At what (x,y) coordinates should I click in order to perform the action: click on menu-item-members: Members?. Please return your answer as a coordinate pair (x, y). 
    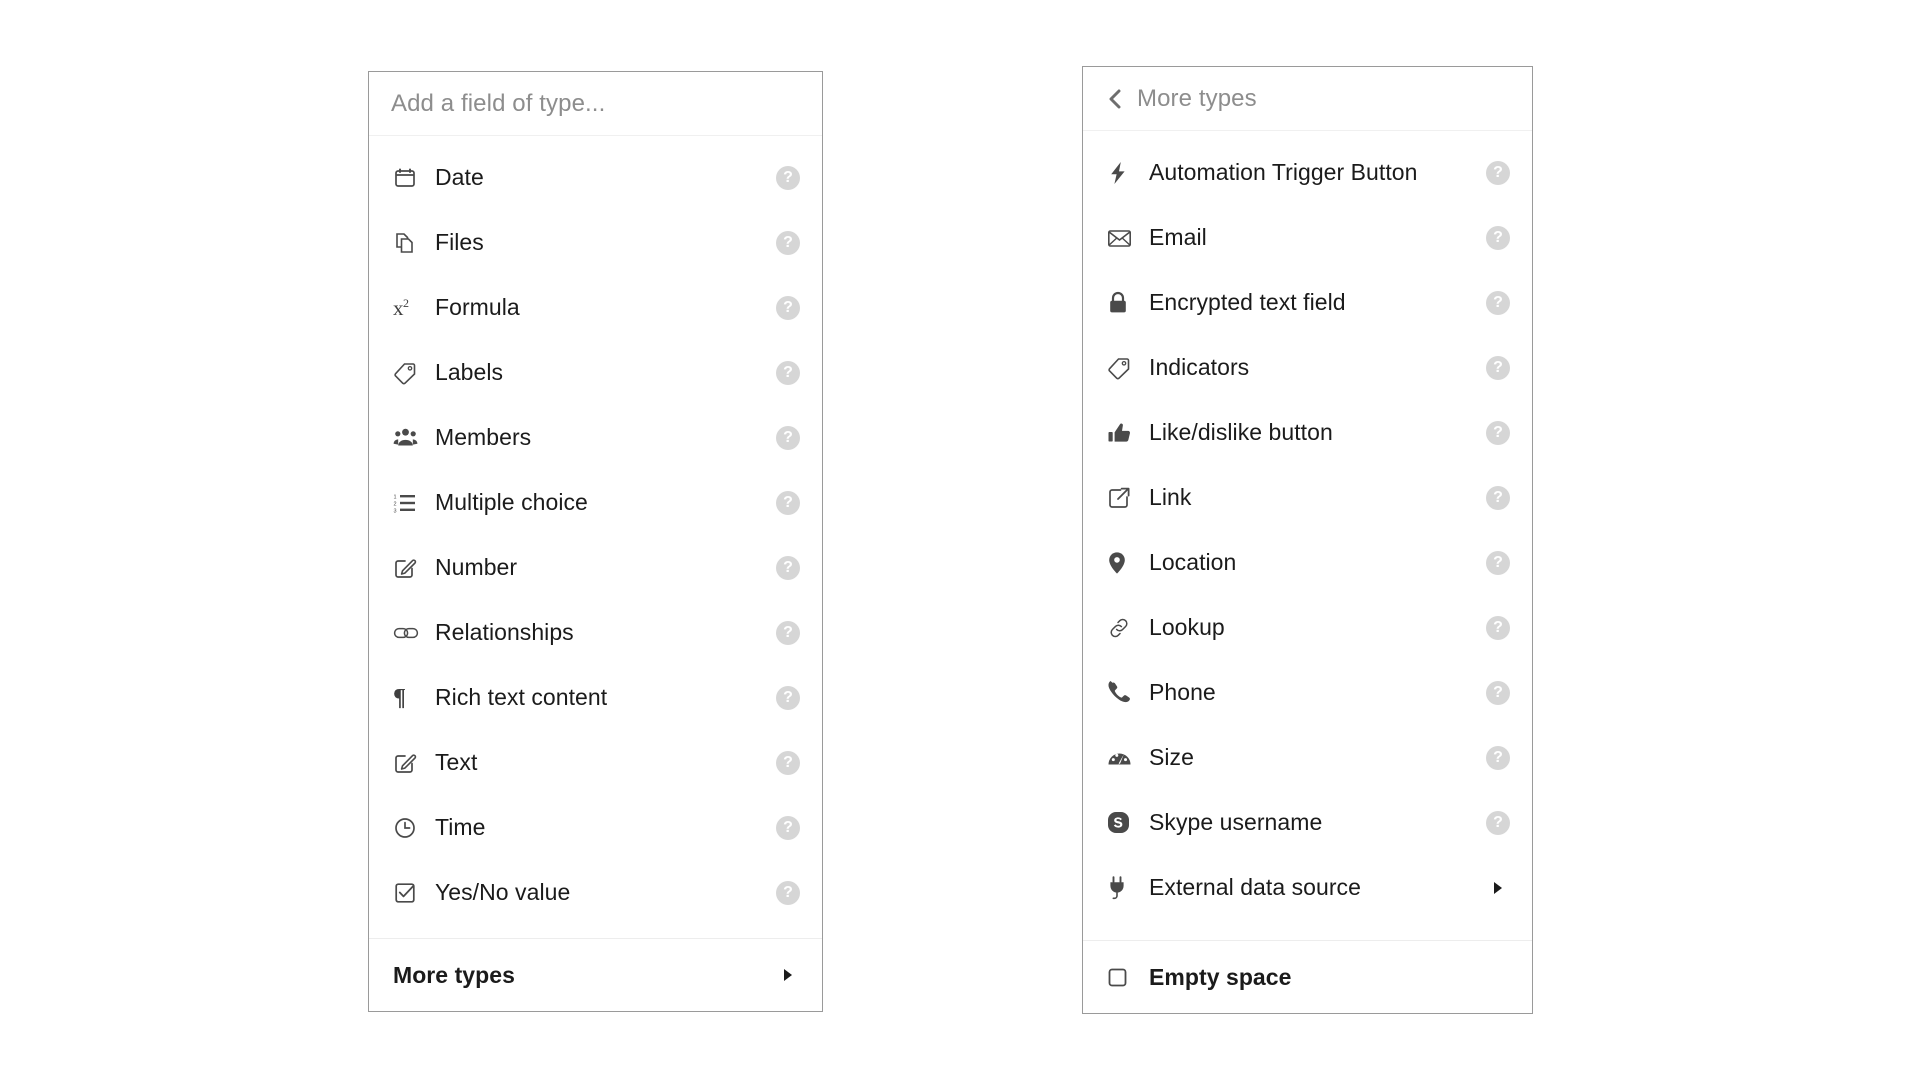
    Looking at the image, I should click on (595, 437).